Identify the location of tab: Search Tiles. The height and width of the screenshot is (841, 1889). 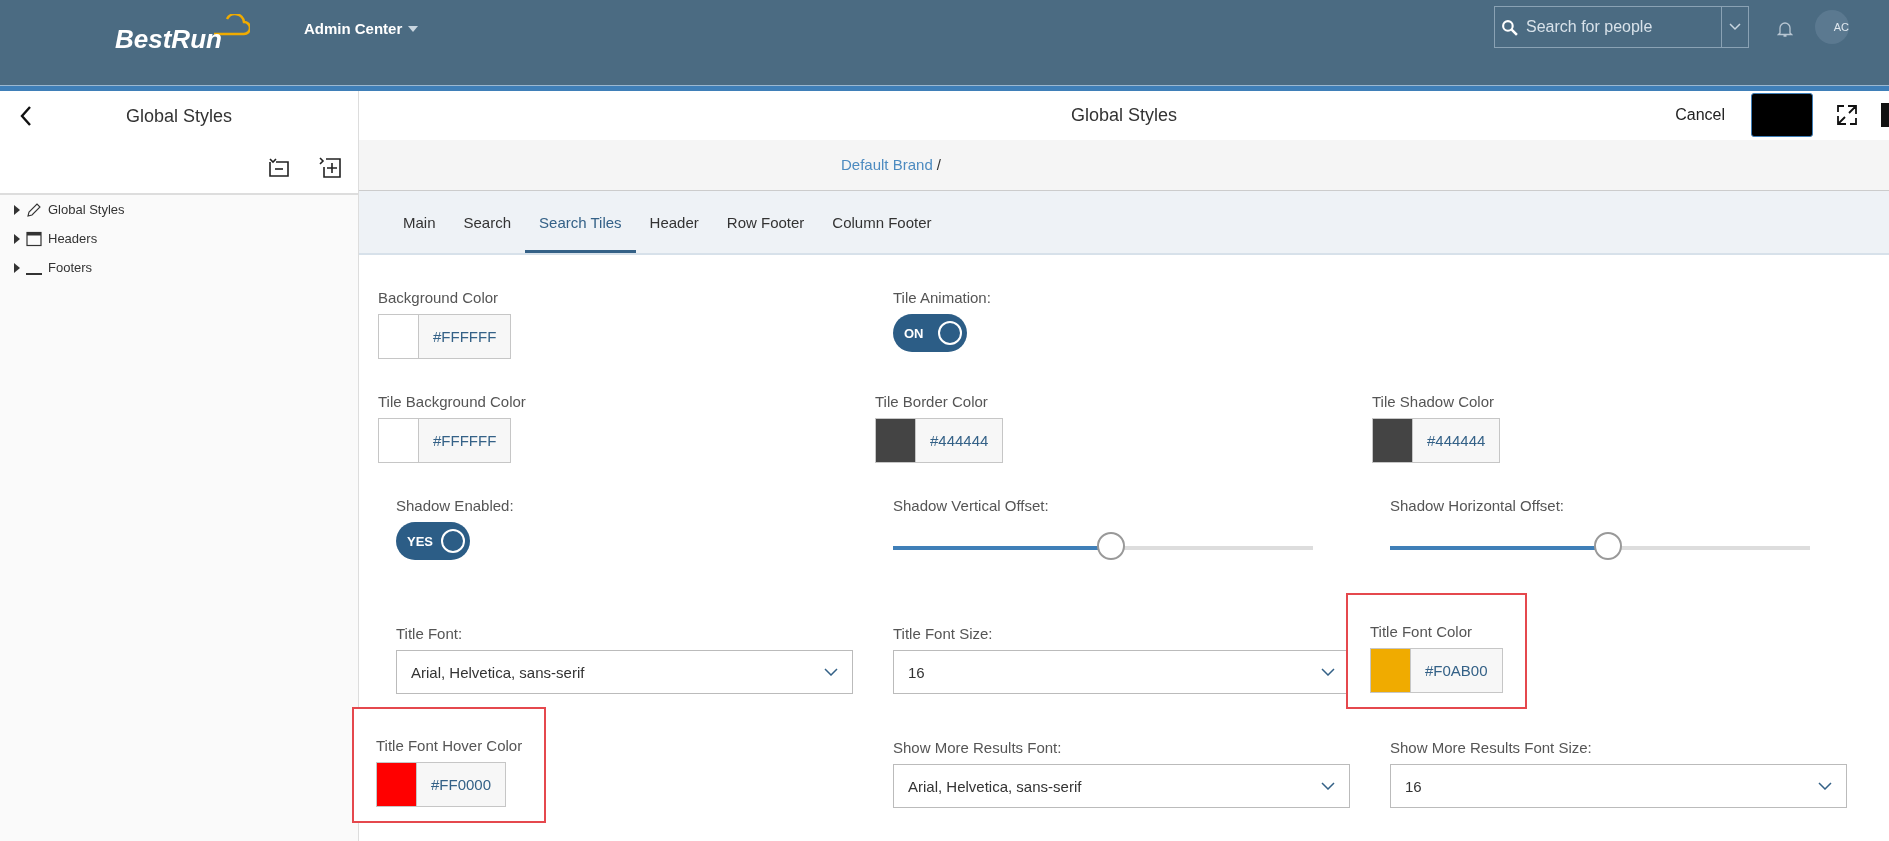
(580, 222).